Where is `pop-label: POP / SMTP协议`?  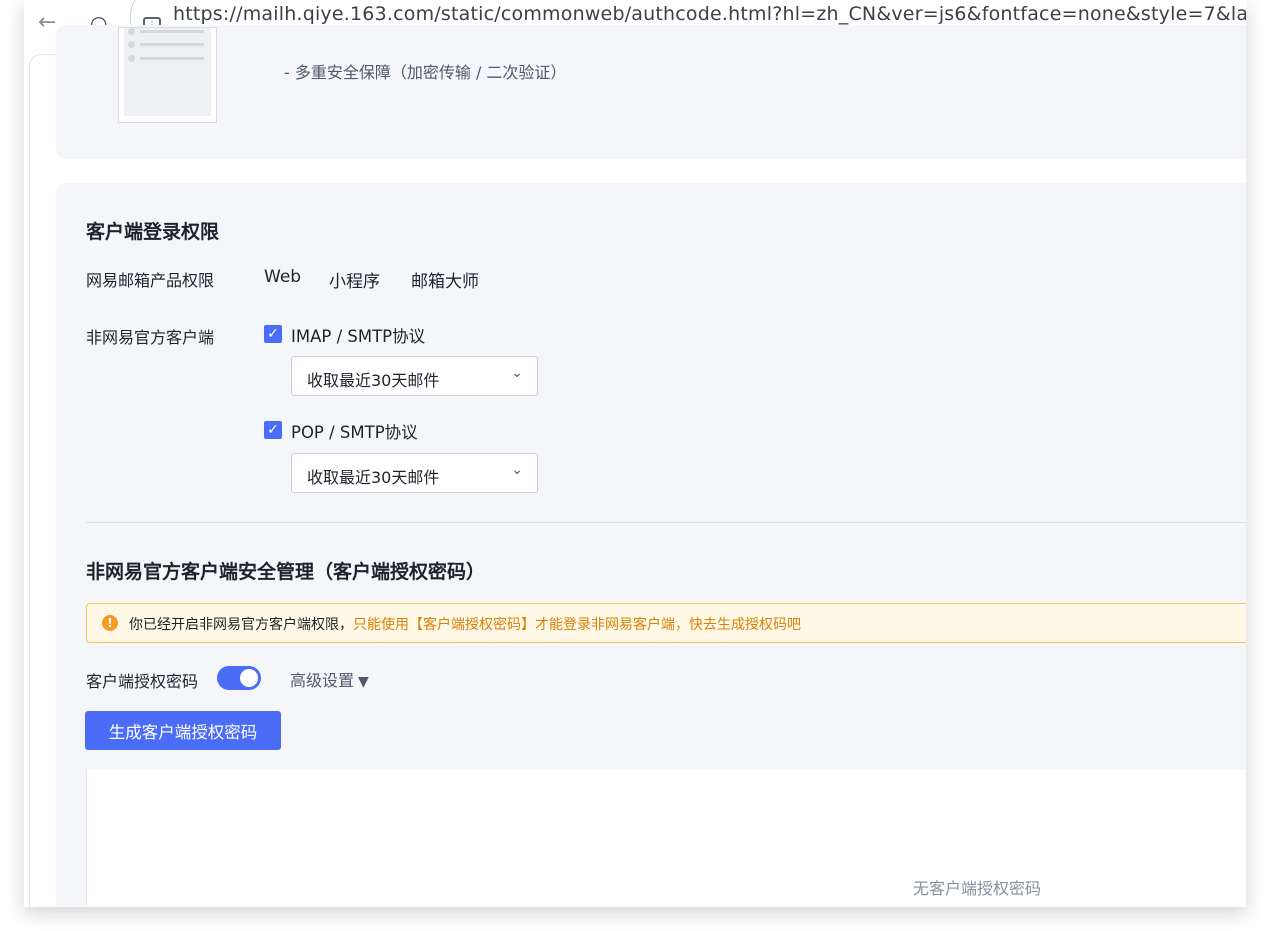
pop-label: POP / SMTP协议 is located at coordinates (354, 431).